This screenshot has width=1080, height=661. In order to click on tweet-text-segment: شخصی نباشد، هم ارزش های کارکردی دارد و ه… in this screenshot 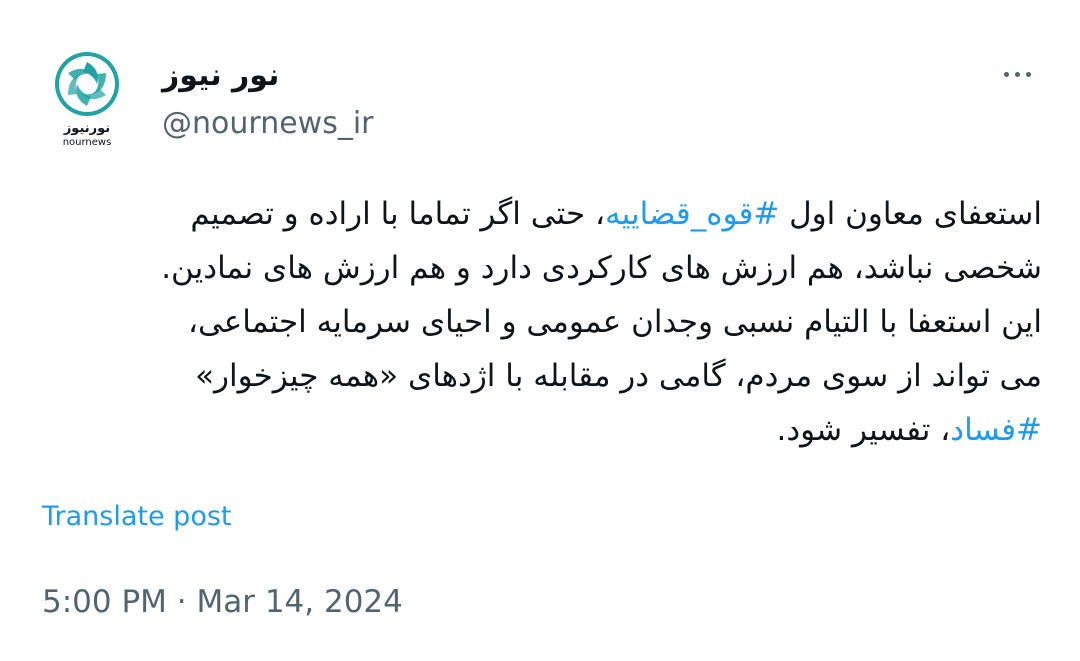, I will do `click(601, 268)`.